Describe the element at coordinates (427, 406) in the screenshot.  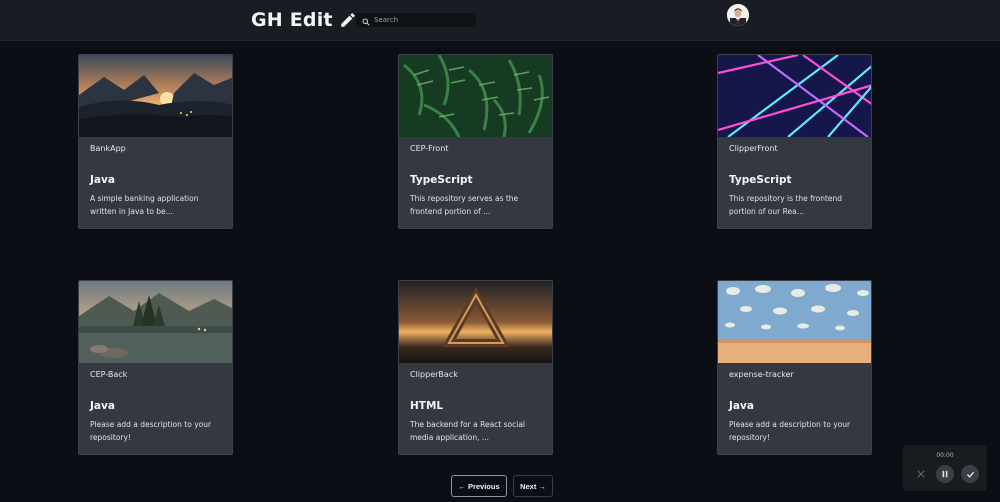
I see `repo-language: HTML` at that location.